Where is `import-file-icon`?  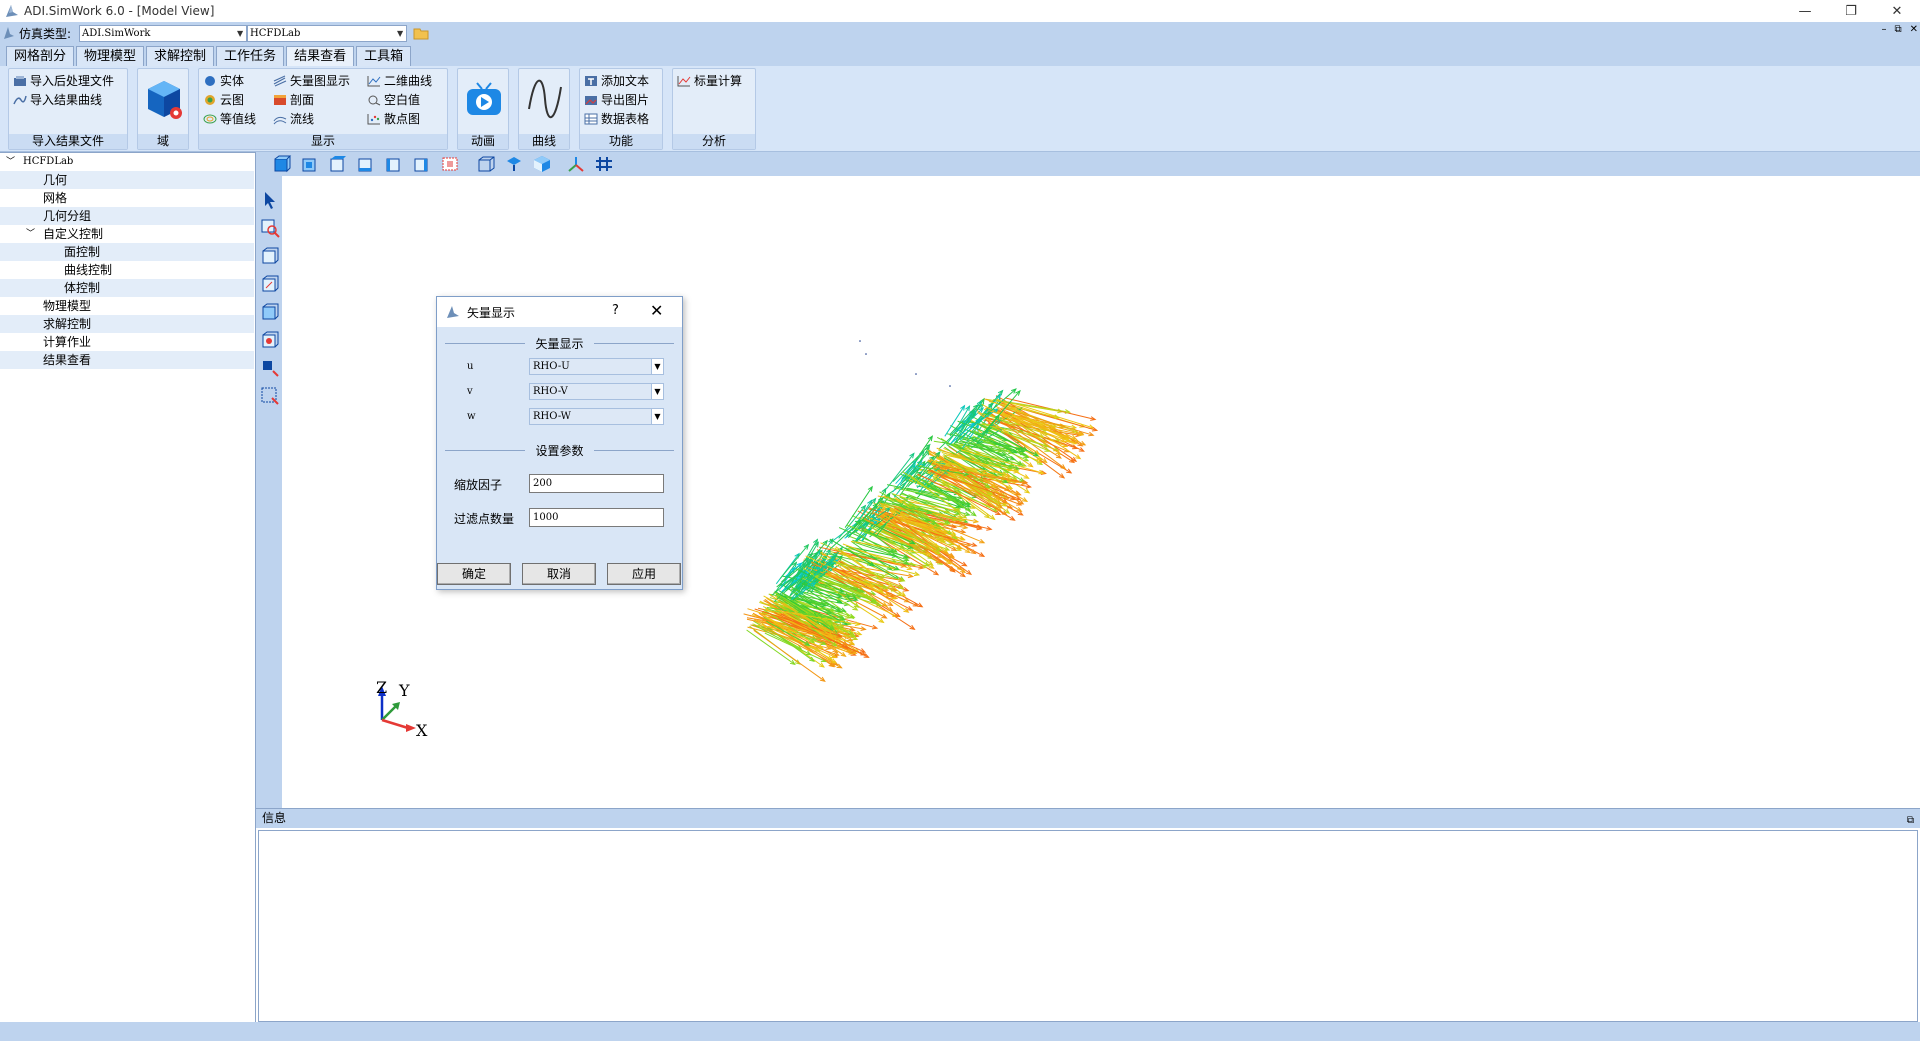
import-file-icon is located at coordinates (20, 80).